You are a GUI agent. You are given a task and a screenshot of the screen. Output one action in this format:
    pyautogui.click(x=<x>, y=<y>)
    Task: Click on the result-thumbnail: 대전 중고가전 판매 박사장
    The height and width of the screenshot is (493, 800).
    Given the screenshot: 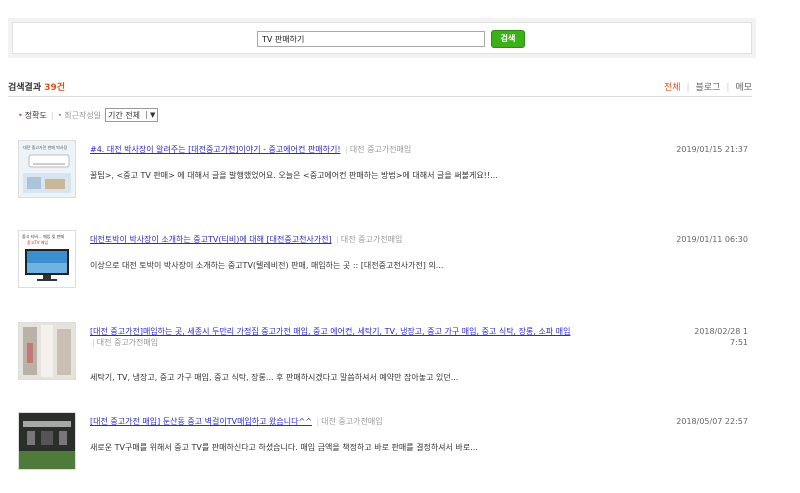 What is the action you would take?
    pyautogui.click(x=47, y=169)
    